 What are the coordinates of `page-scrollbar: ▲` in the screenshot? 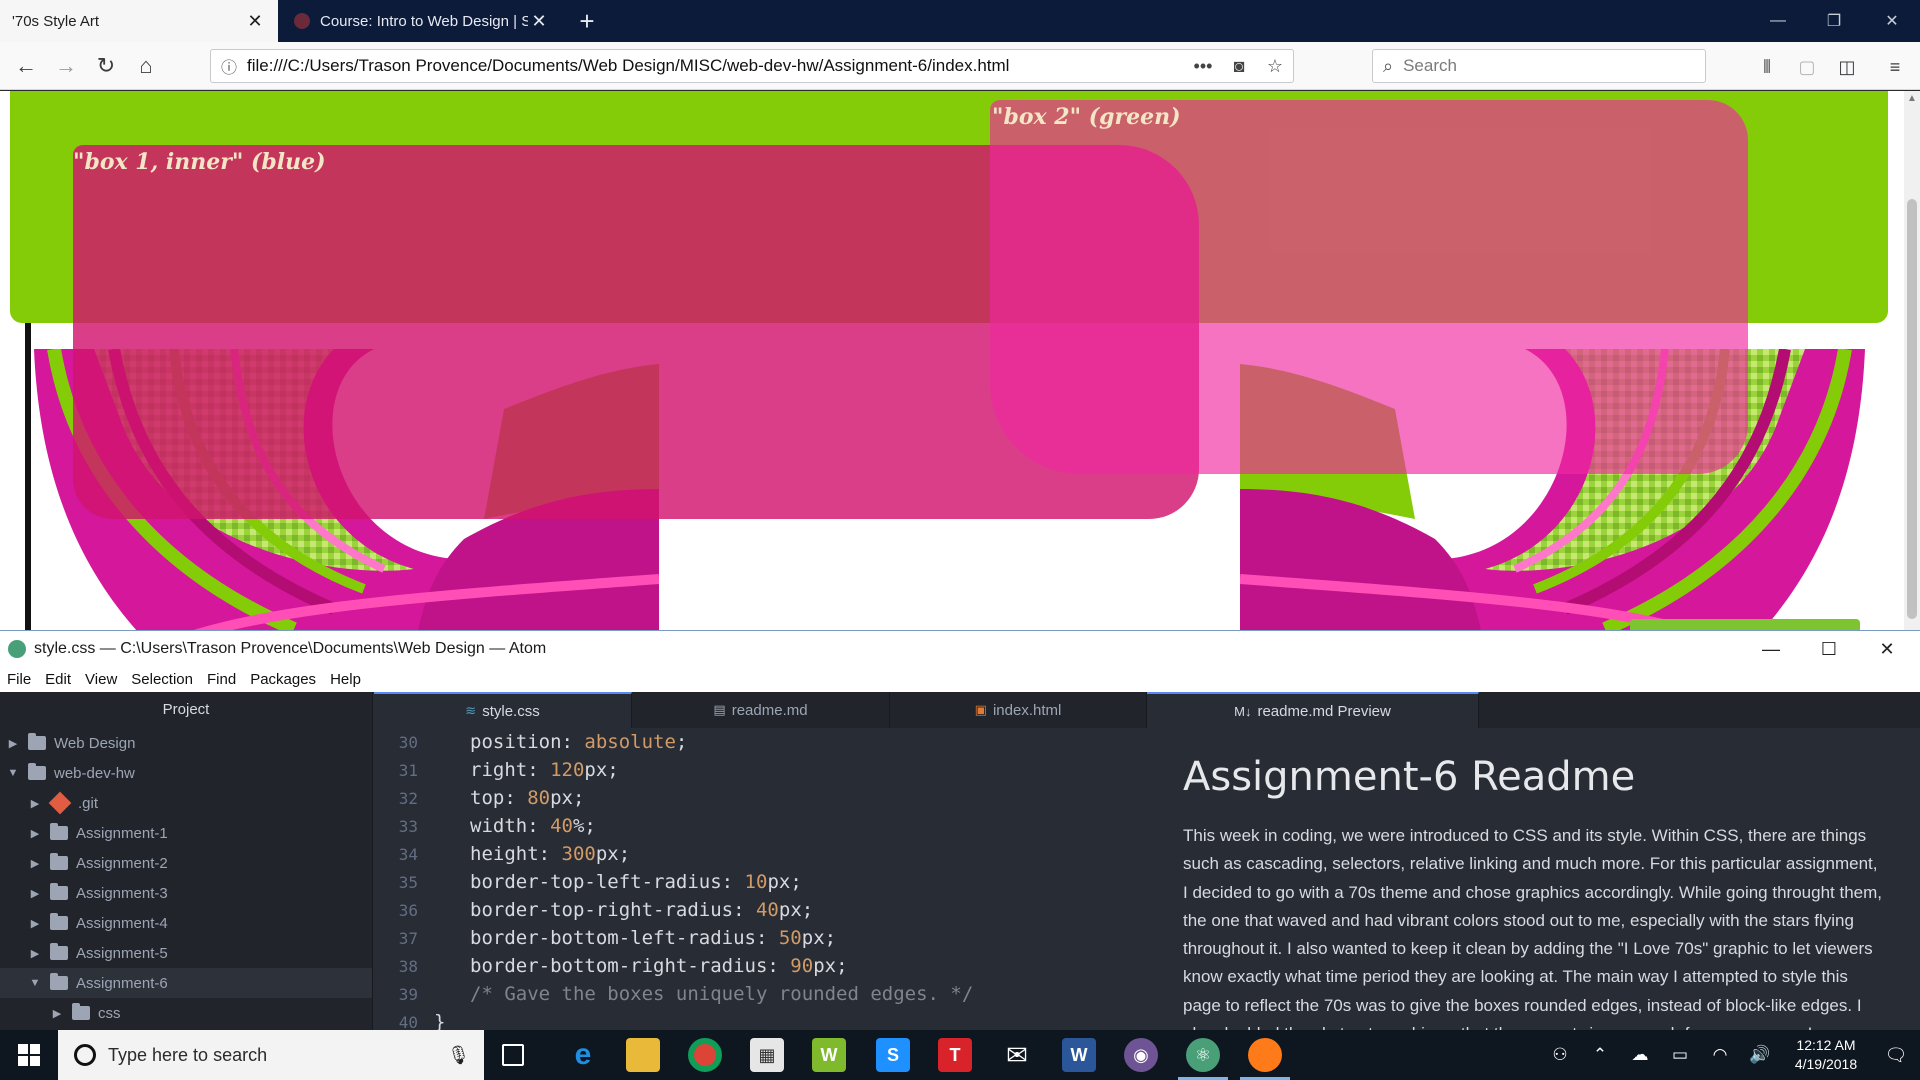 It's located at (1912, 360).